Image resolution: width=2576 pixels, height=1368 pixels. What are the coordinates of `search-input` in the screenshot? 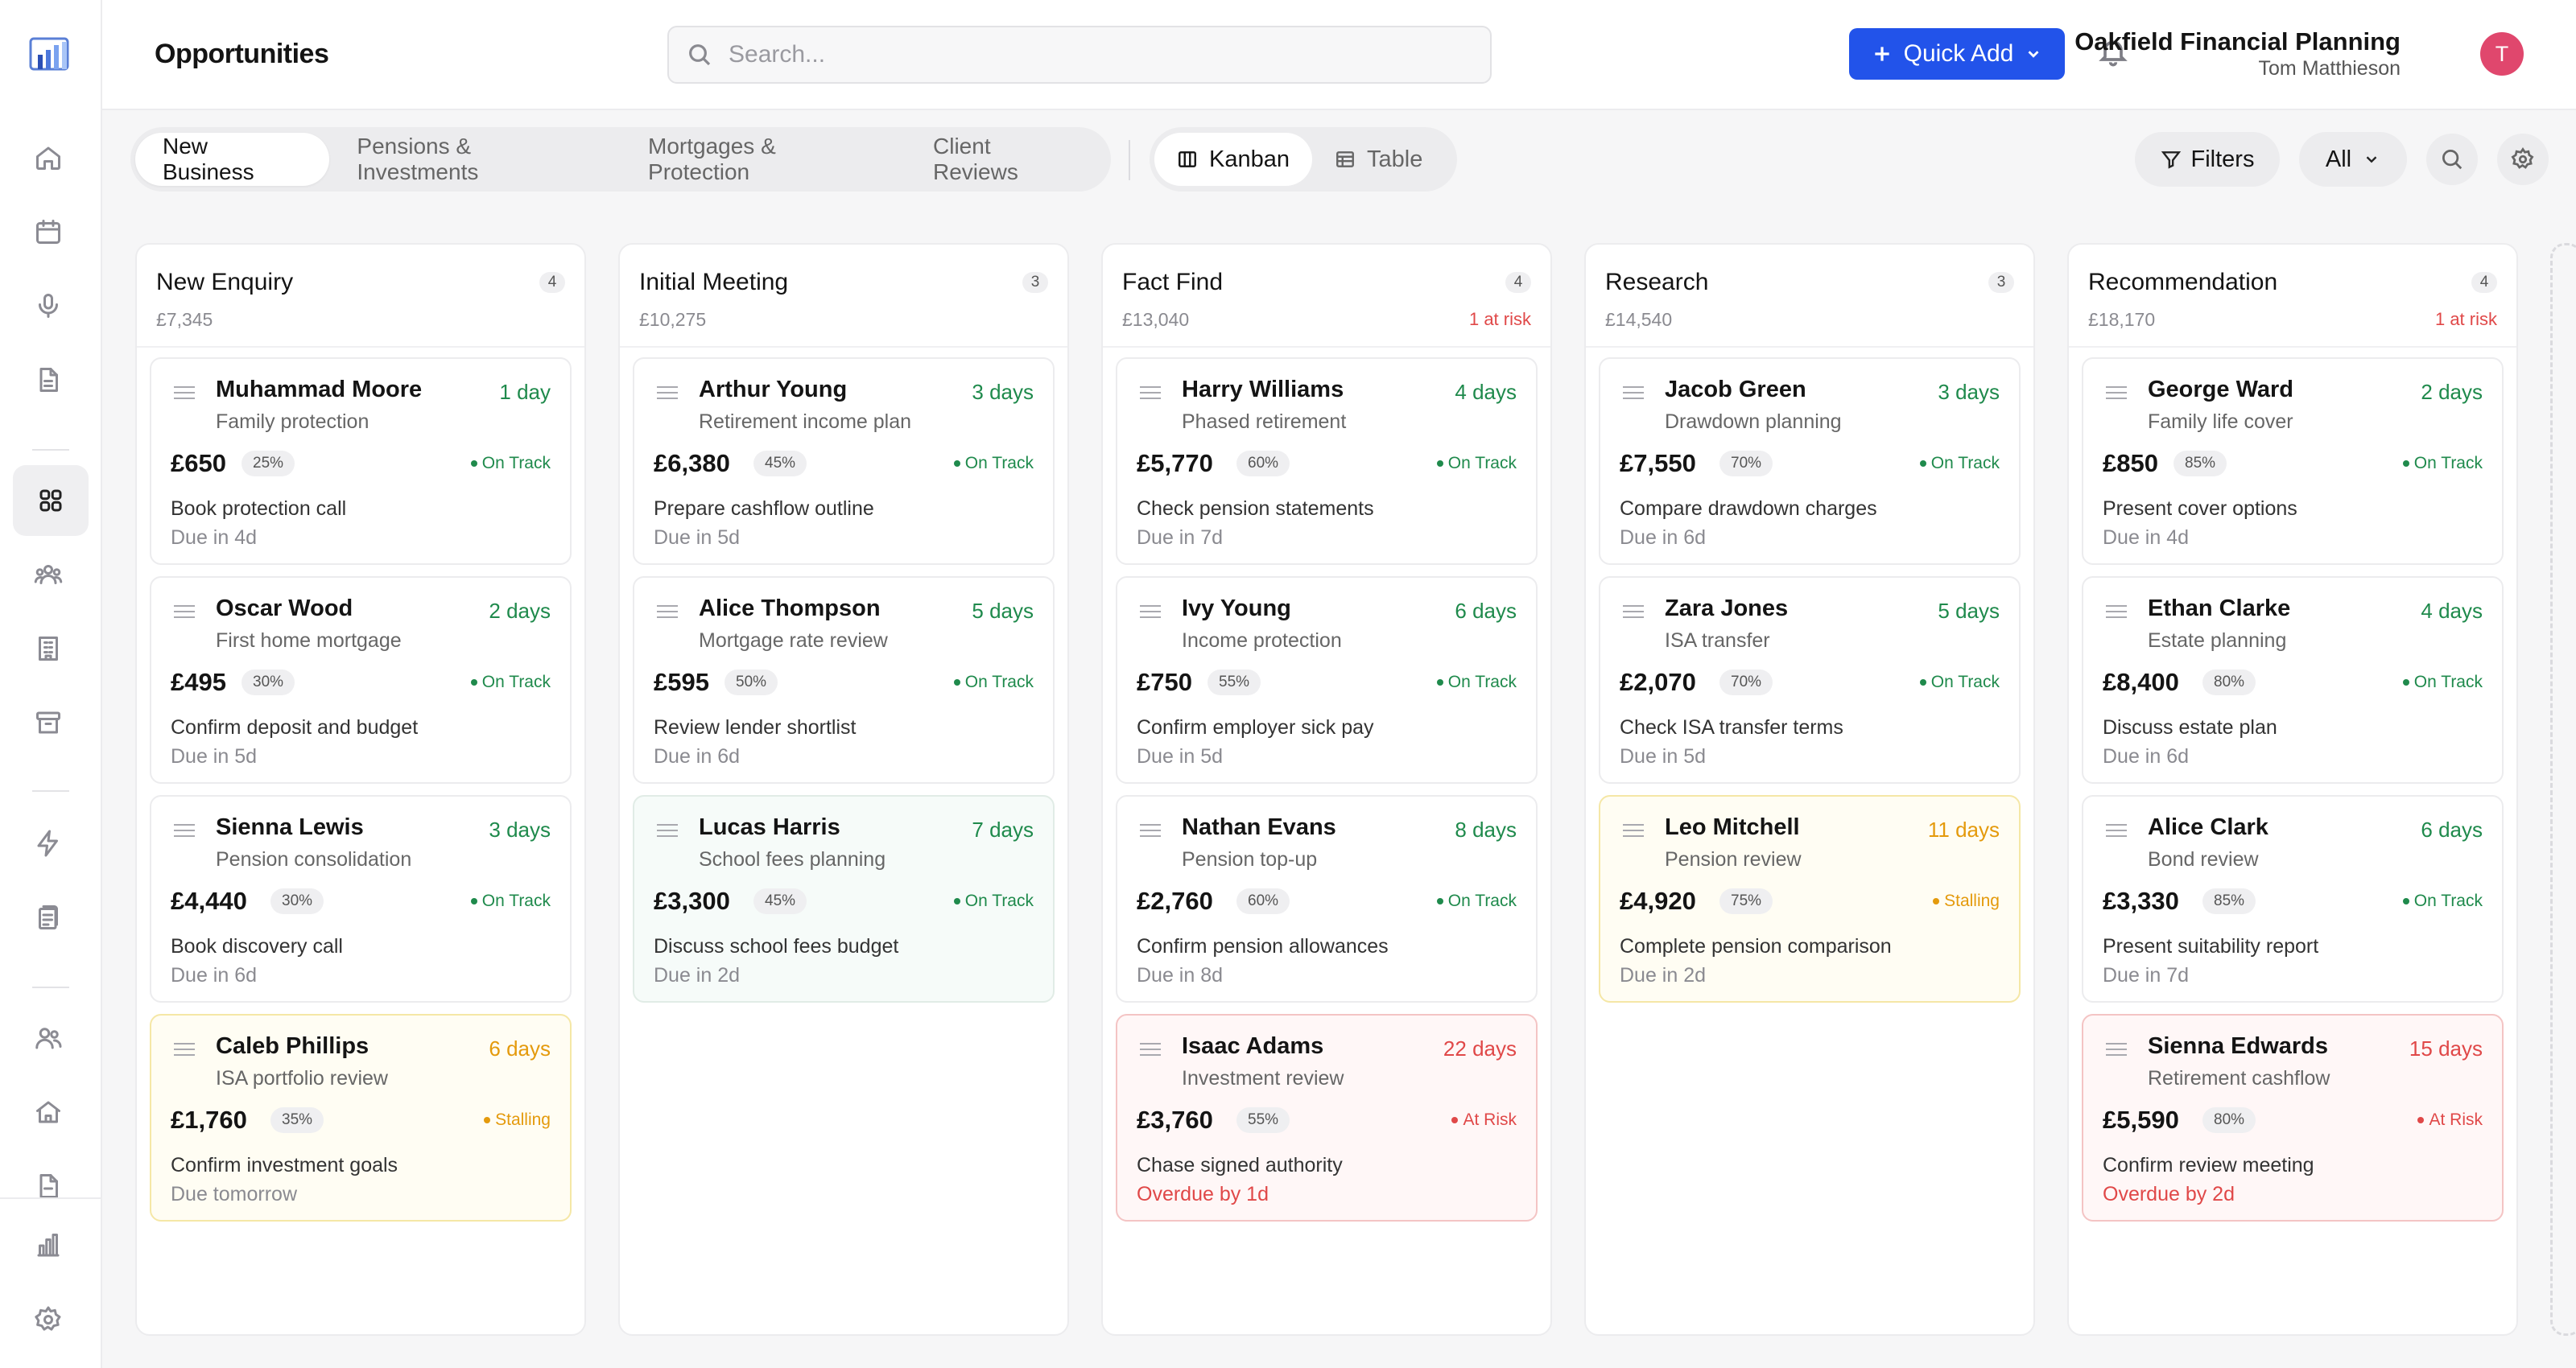 It's located at (1091, 54).